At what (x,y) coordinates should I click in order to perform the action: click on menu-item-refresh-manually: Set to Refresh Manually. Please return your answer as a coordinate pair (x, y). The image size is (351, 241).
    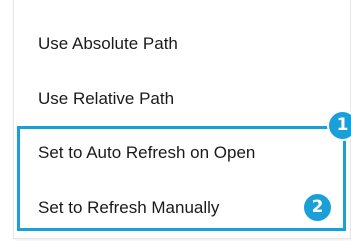
    Looking at the image, I should click on (128, 208).